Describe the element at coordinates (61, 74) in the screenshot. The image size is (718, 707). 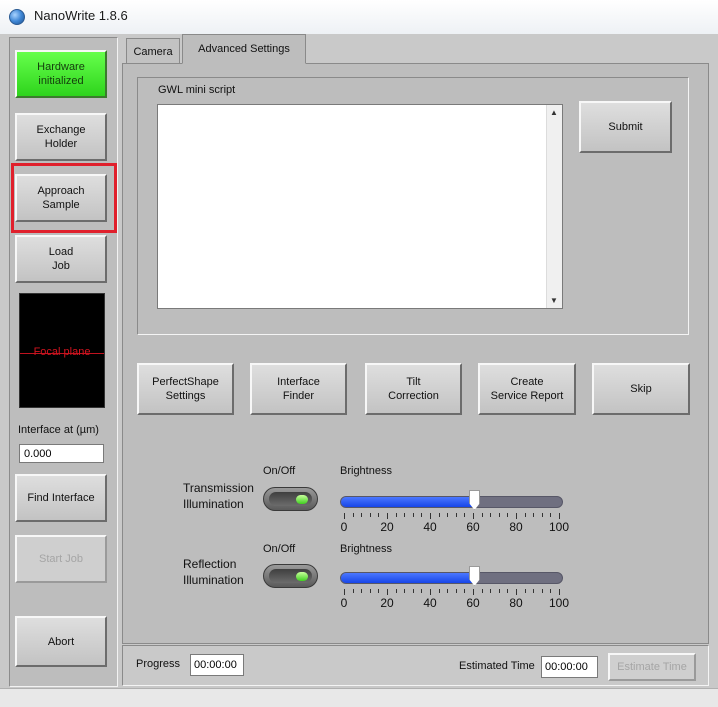
I see `hardware-initialized-button: Hardware initialized` at that location.